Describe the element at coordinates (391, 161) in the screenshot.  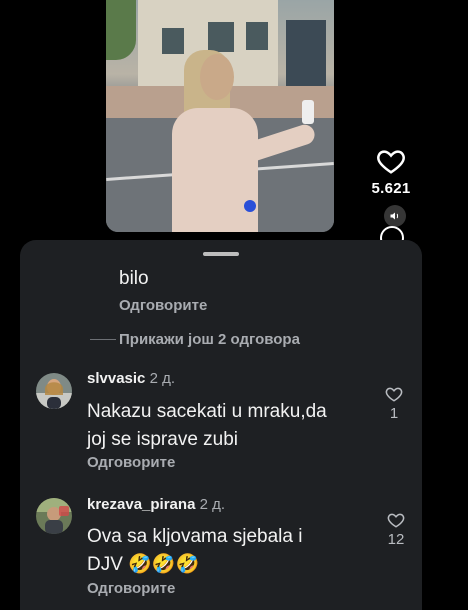
I see `heart-icon` at that location.